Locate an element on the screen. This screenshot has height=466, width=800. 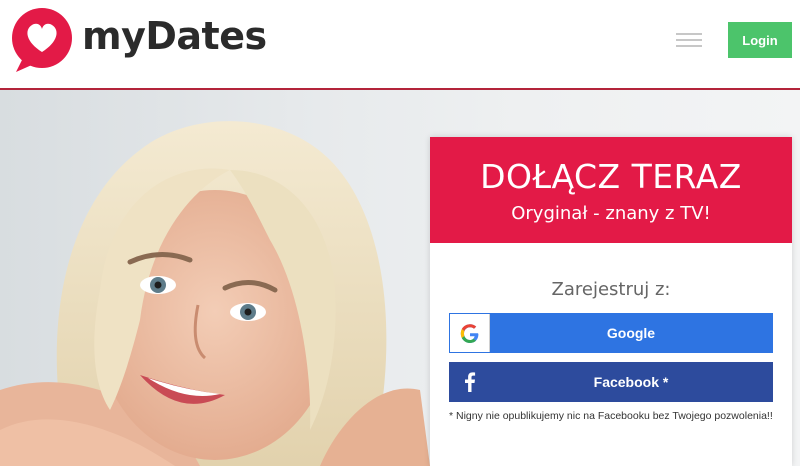
login-button: Login is located at coordinates (760, 40).